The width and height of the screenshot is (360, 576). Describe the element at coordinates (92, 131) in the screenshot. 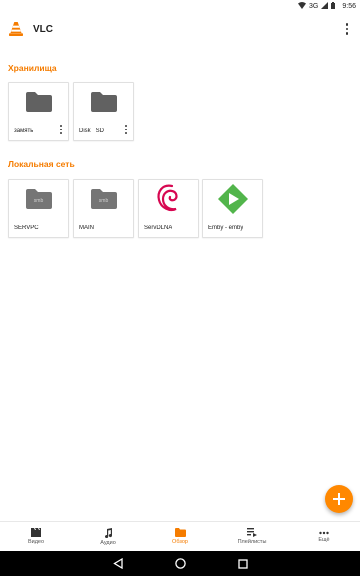

I see `storage-label: Disk SD` at that location.